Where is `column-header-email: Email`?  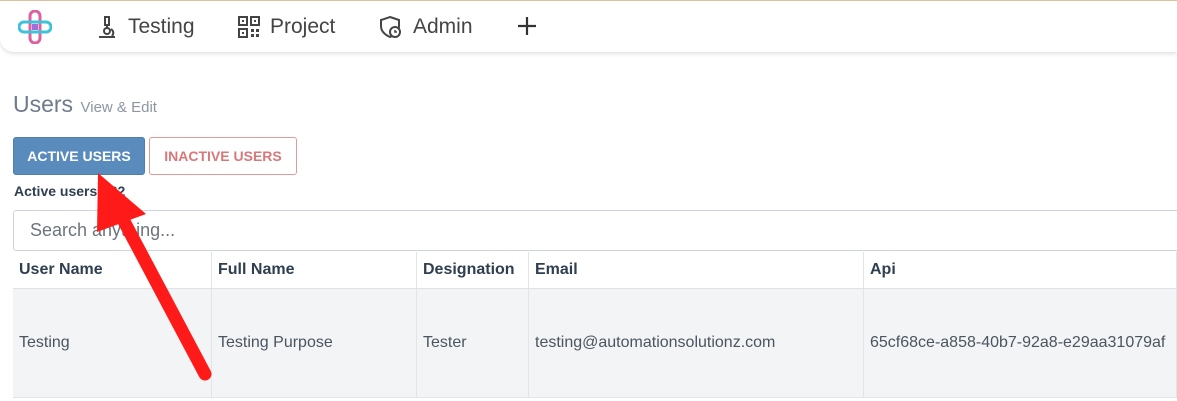 column-header-email: Email is located at coordinates (696, 270).